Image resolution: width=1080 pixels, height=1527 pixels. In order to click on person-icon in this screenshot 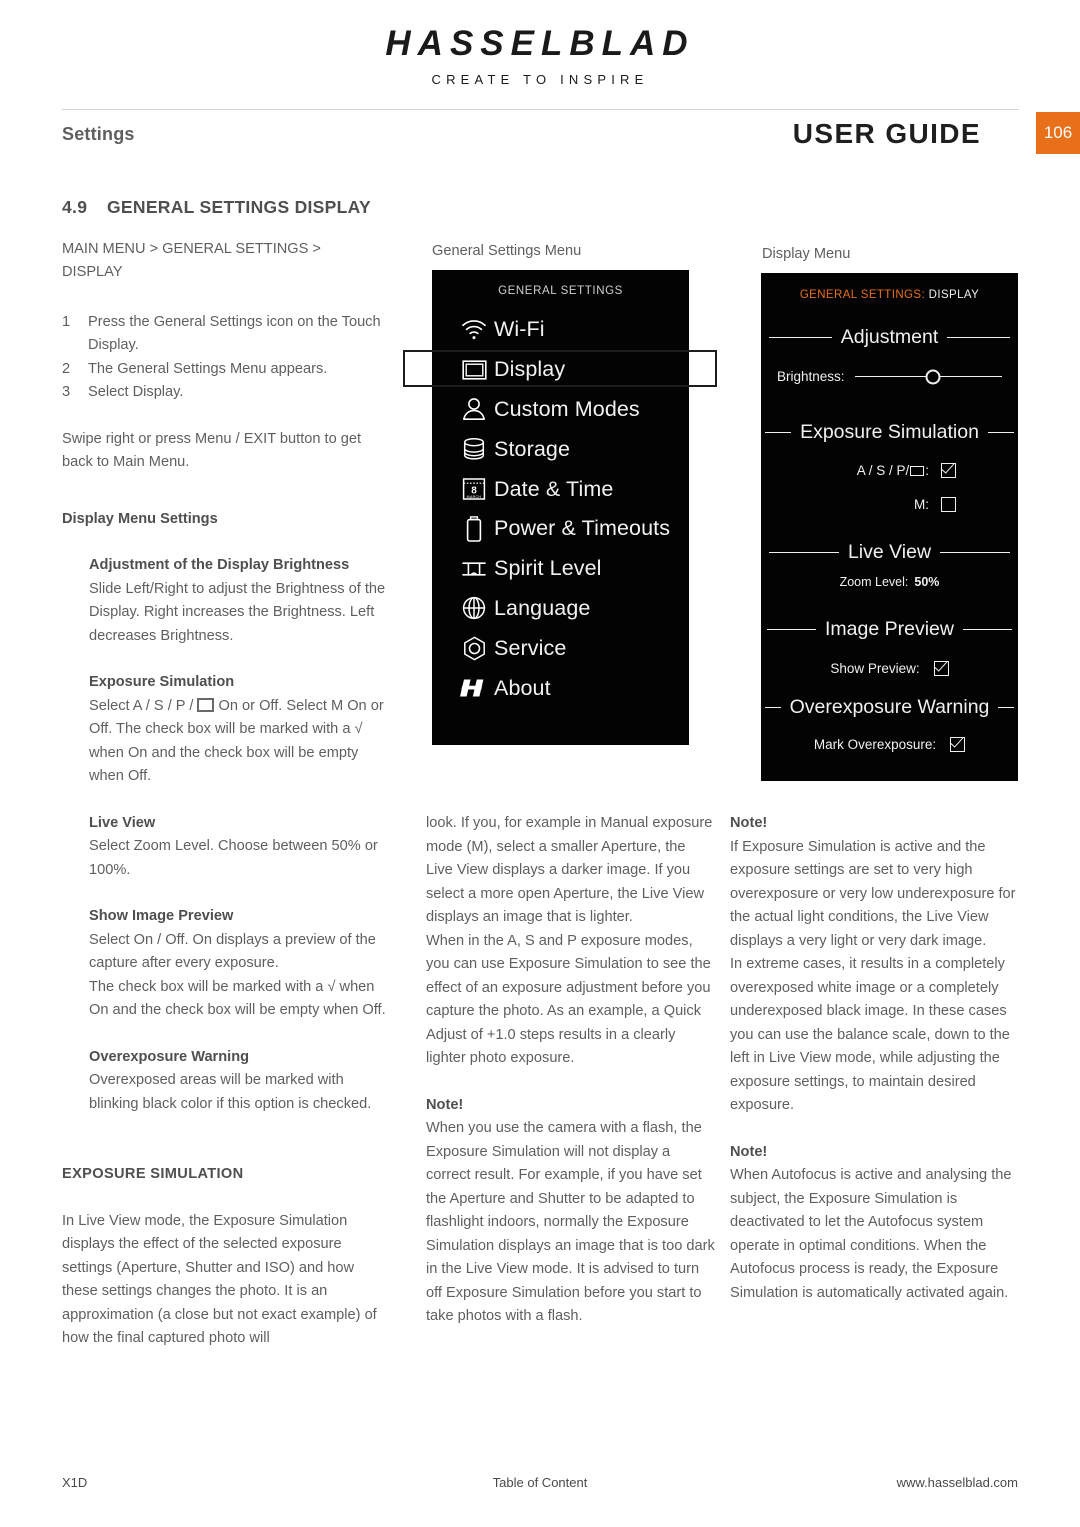, I will do `click(474, 409)`.